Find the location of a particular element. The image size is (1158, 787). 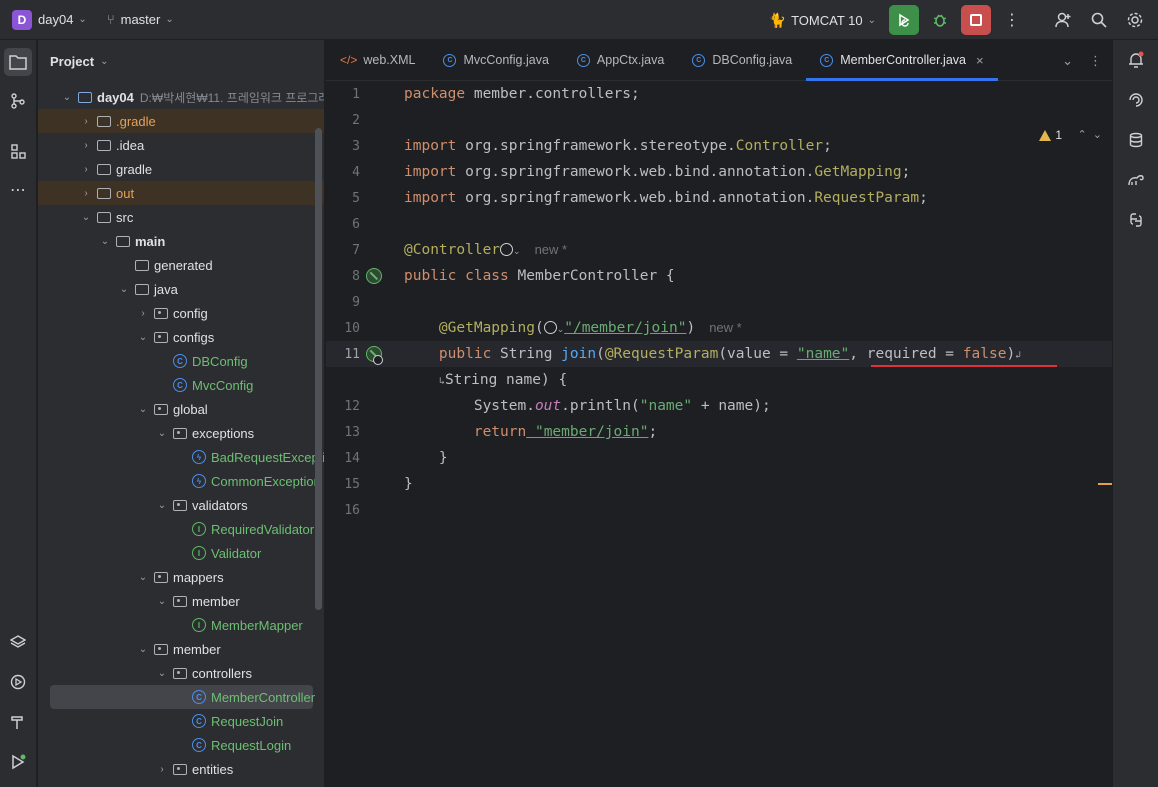

stop-button is located at coordinates (976, 20).